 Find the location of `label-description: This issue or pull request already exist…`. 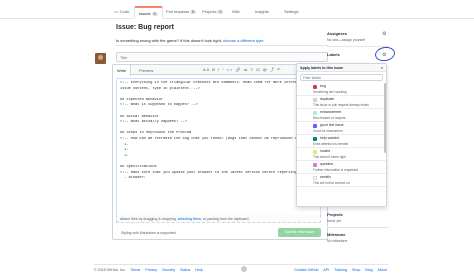

label-description: This issue or pull request already exist… is located at coordinates (341, 105).